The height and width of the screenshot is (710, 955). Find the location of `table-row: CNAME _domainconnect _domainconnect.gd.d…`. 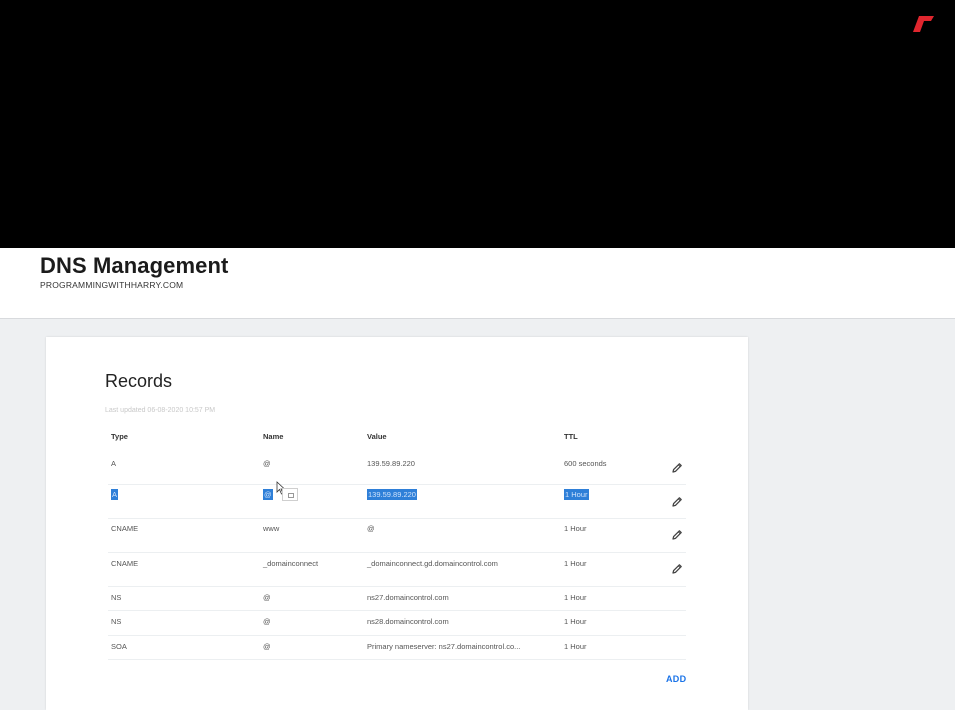

table-row: CNAME _domainconnect _domainconnect.gd.d… is located at coordinates (397, 569).